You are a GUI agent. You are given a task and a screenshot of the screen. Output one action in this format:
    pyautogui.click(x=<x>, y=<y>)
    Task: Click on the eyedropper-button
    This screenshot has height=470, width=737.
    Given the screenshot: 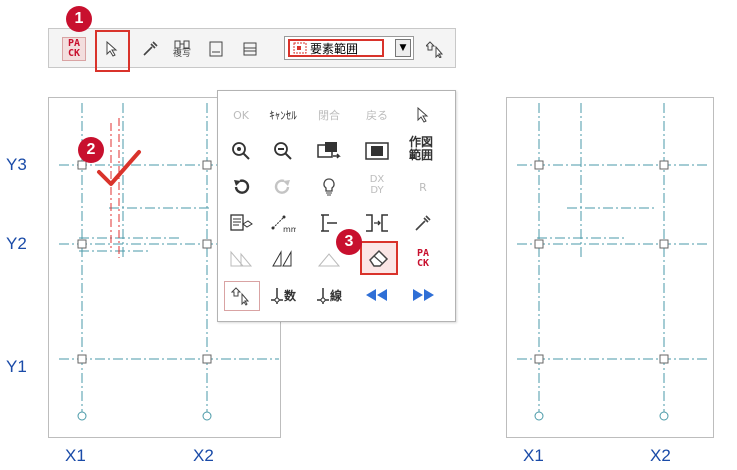 What is the action you would take?
    pyautogui.click(x=150, y=49)
    